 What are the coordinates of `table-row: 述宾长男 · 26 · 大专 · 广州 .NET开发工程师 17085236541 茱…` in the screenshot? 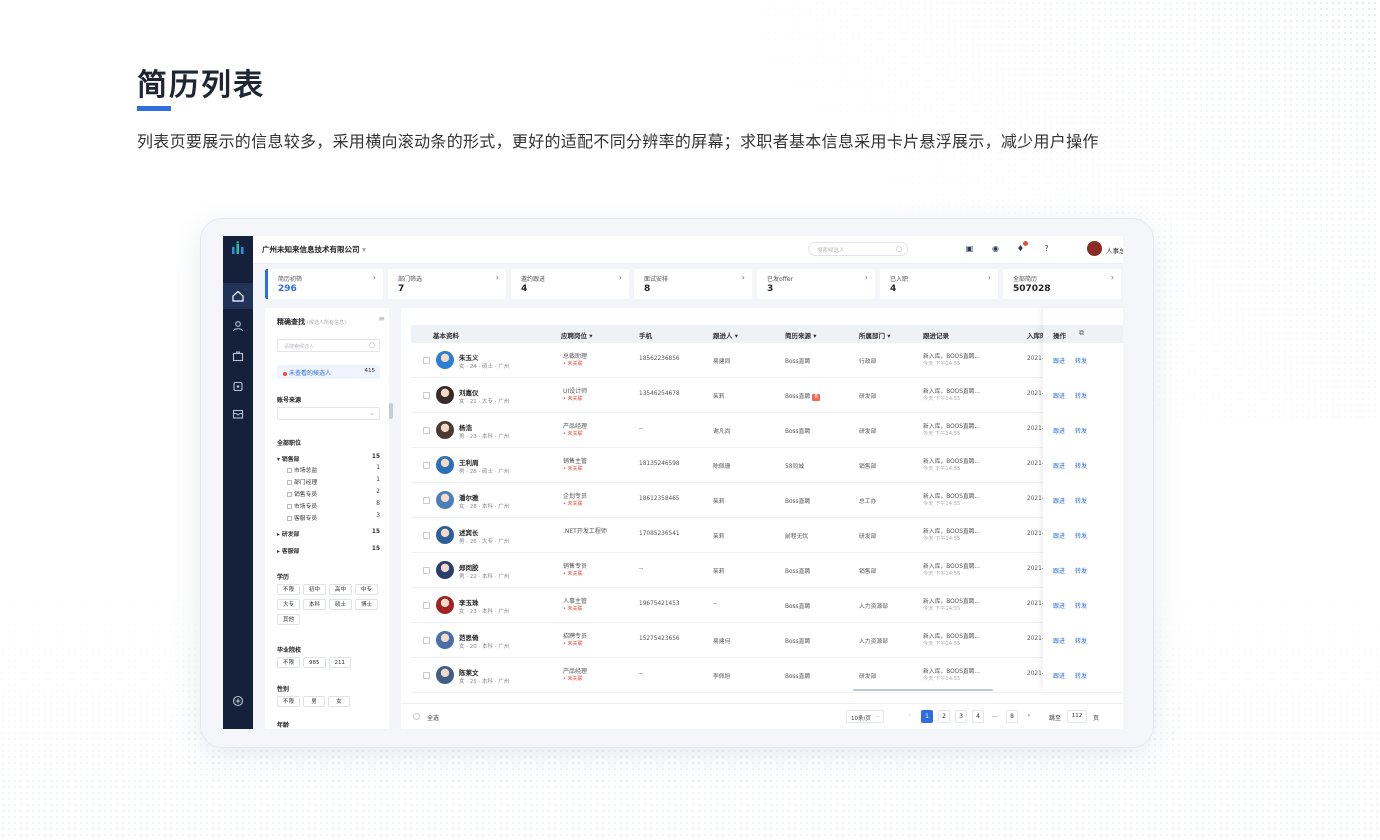 It's located at (767, 535).